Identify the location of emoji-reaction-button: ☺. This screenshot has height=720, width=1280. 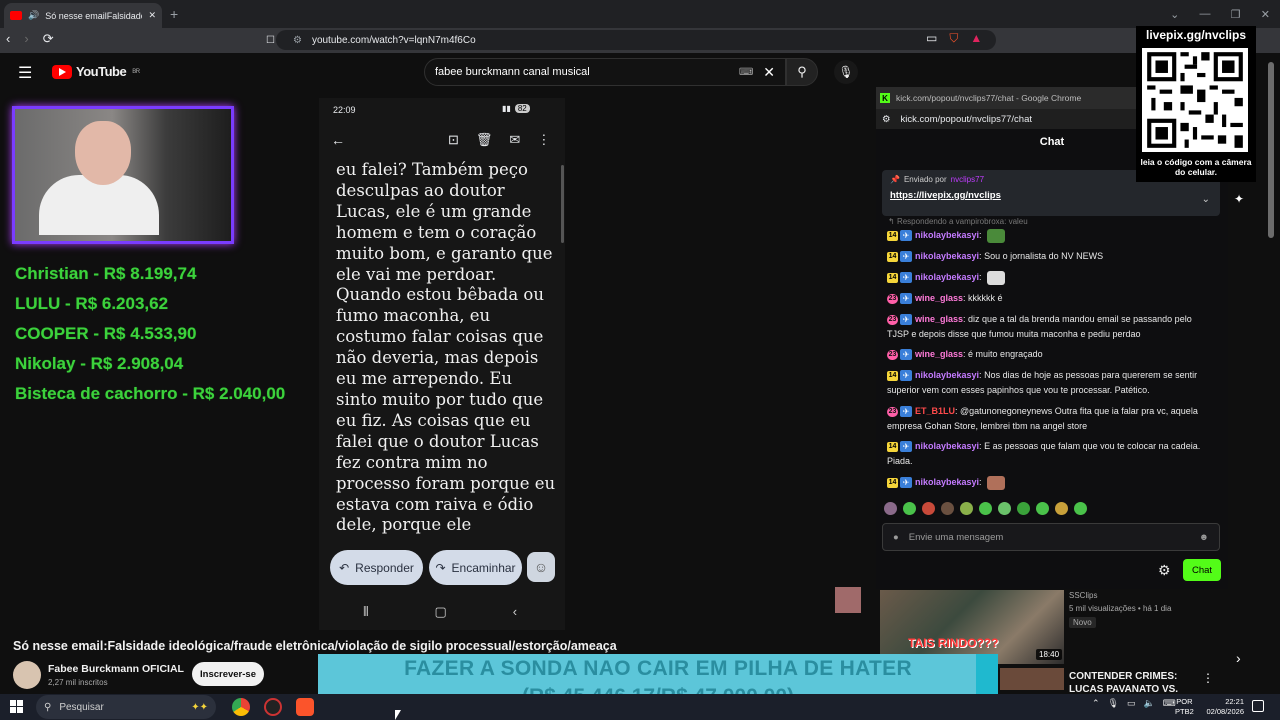
(541, 567).